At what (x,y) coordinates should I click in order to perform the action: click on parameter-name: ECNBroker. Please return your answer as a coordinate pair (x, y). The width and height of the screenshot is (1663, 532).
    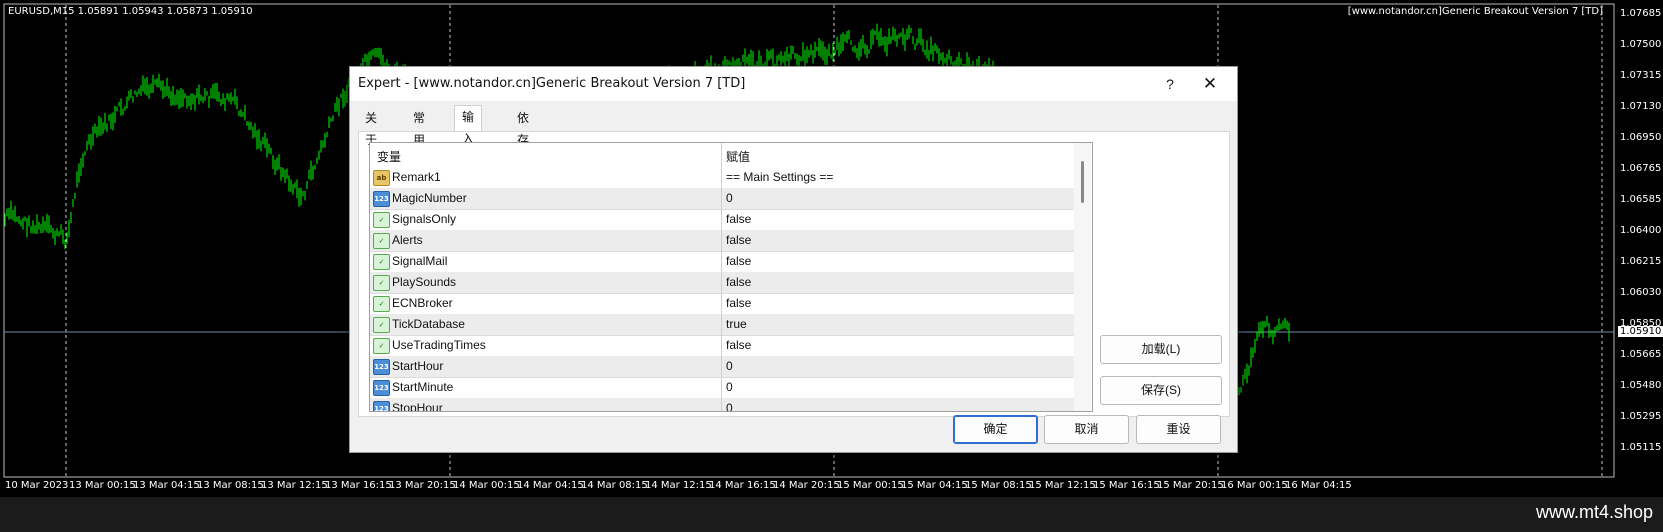
    Looking at the image, I should click on (422, 303).